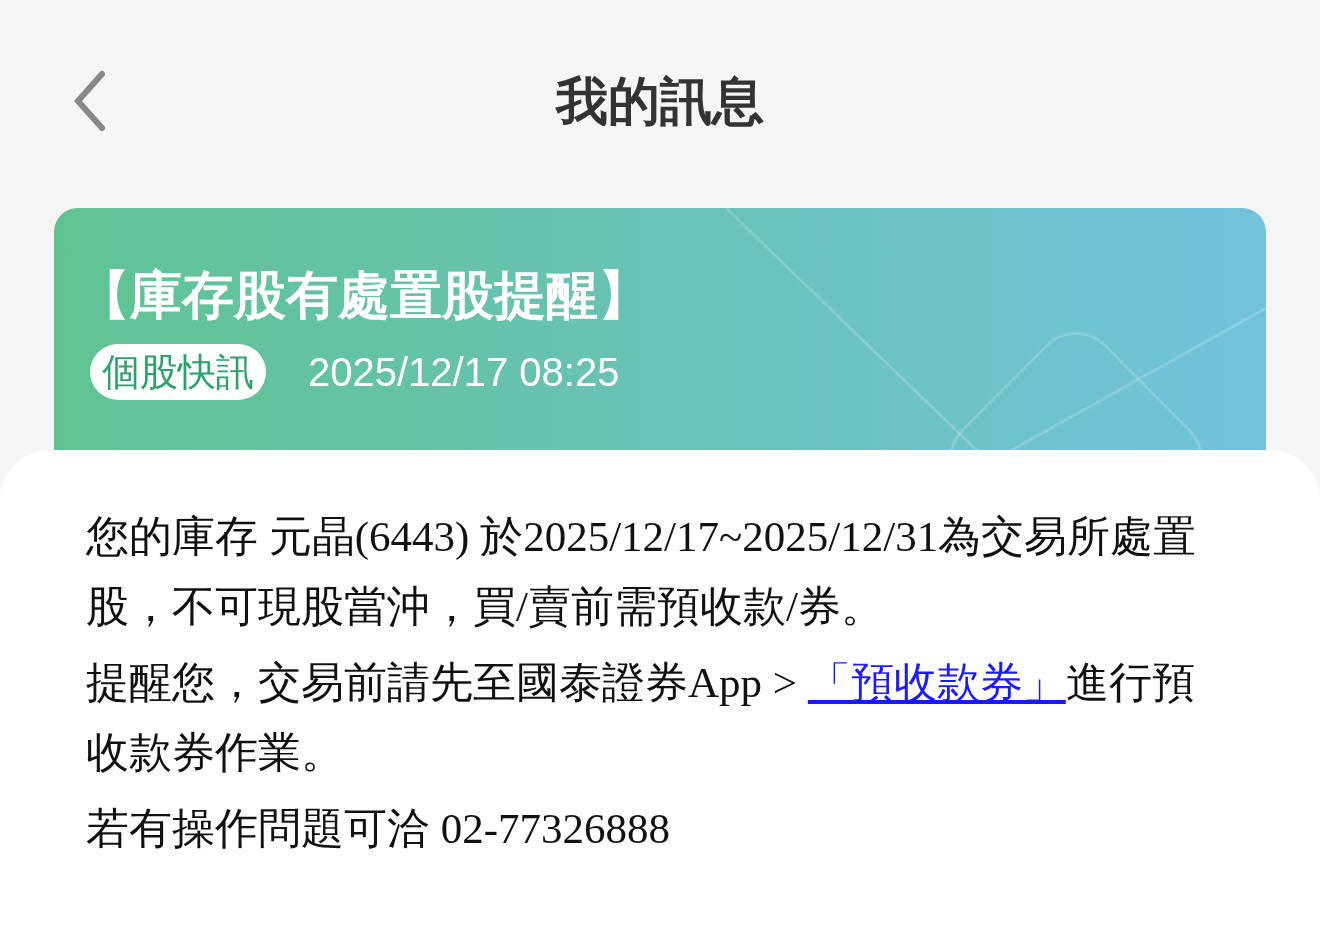 This screenshot has width=1320, height=929. What do you see at coordinates (364, 295) in the screenshot?
I see `message-title: 【庫存股有處置股提醒】` at bounding box center [364, 295].